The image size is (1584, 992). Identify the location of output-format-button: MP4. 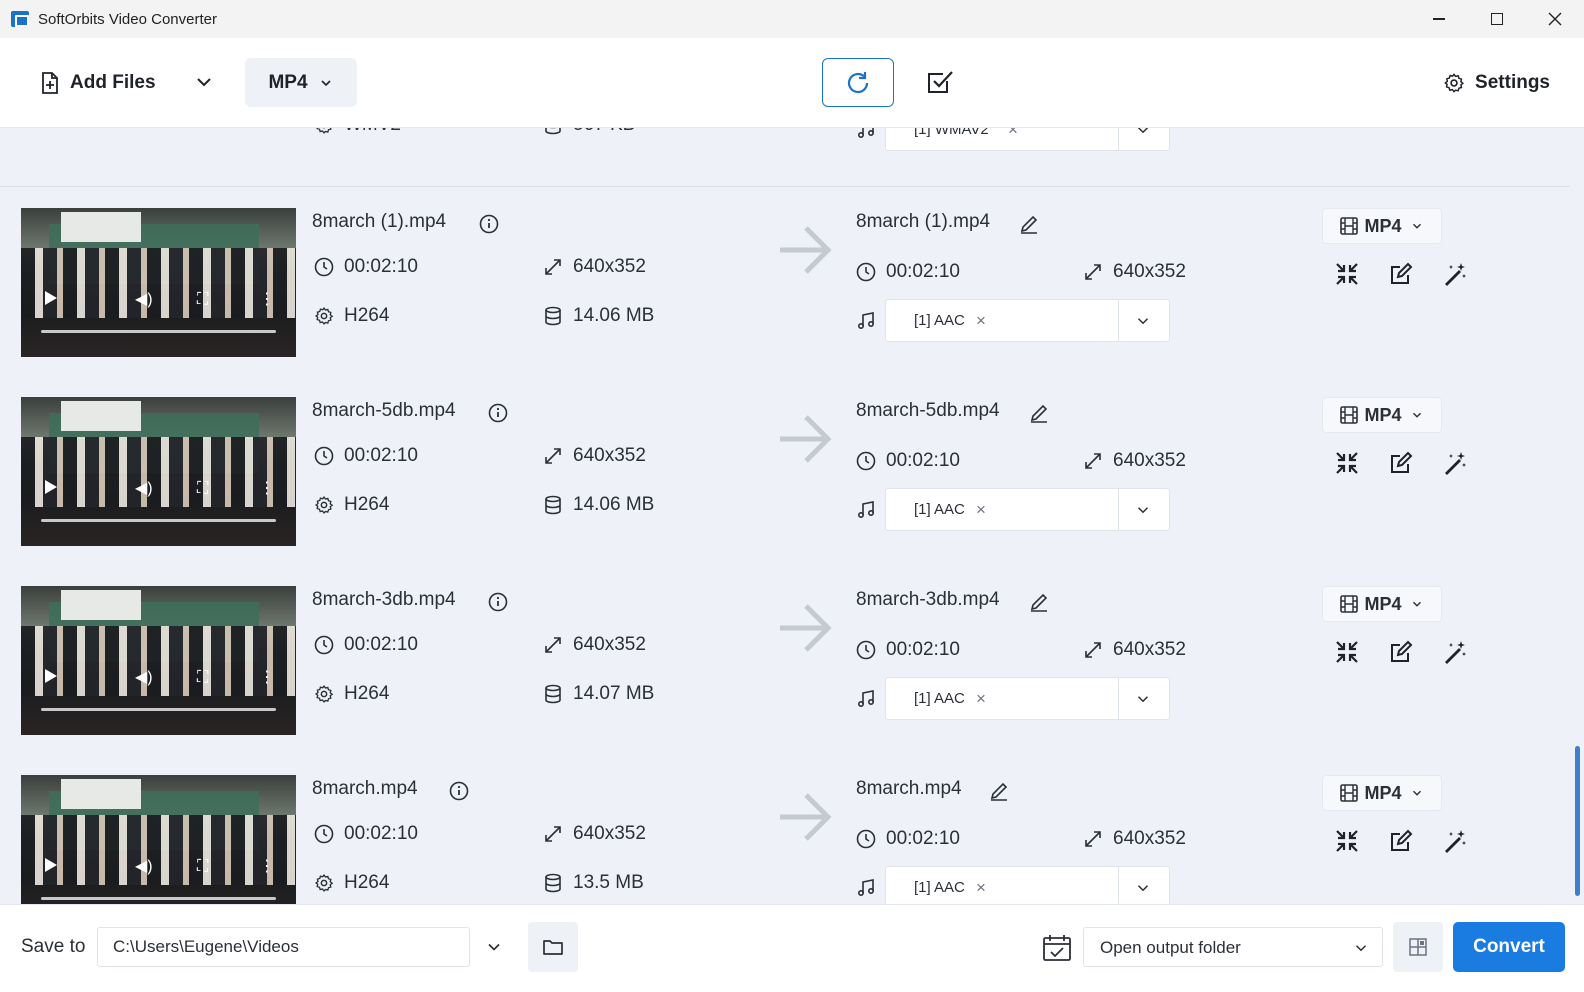
(301, 82).